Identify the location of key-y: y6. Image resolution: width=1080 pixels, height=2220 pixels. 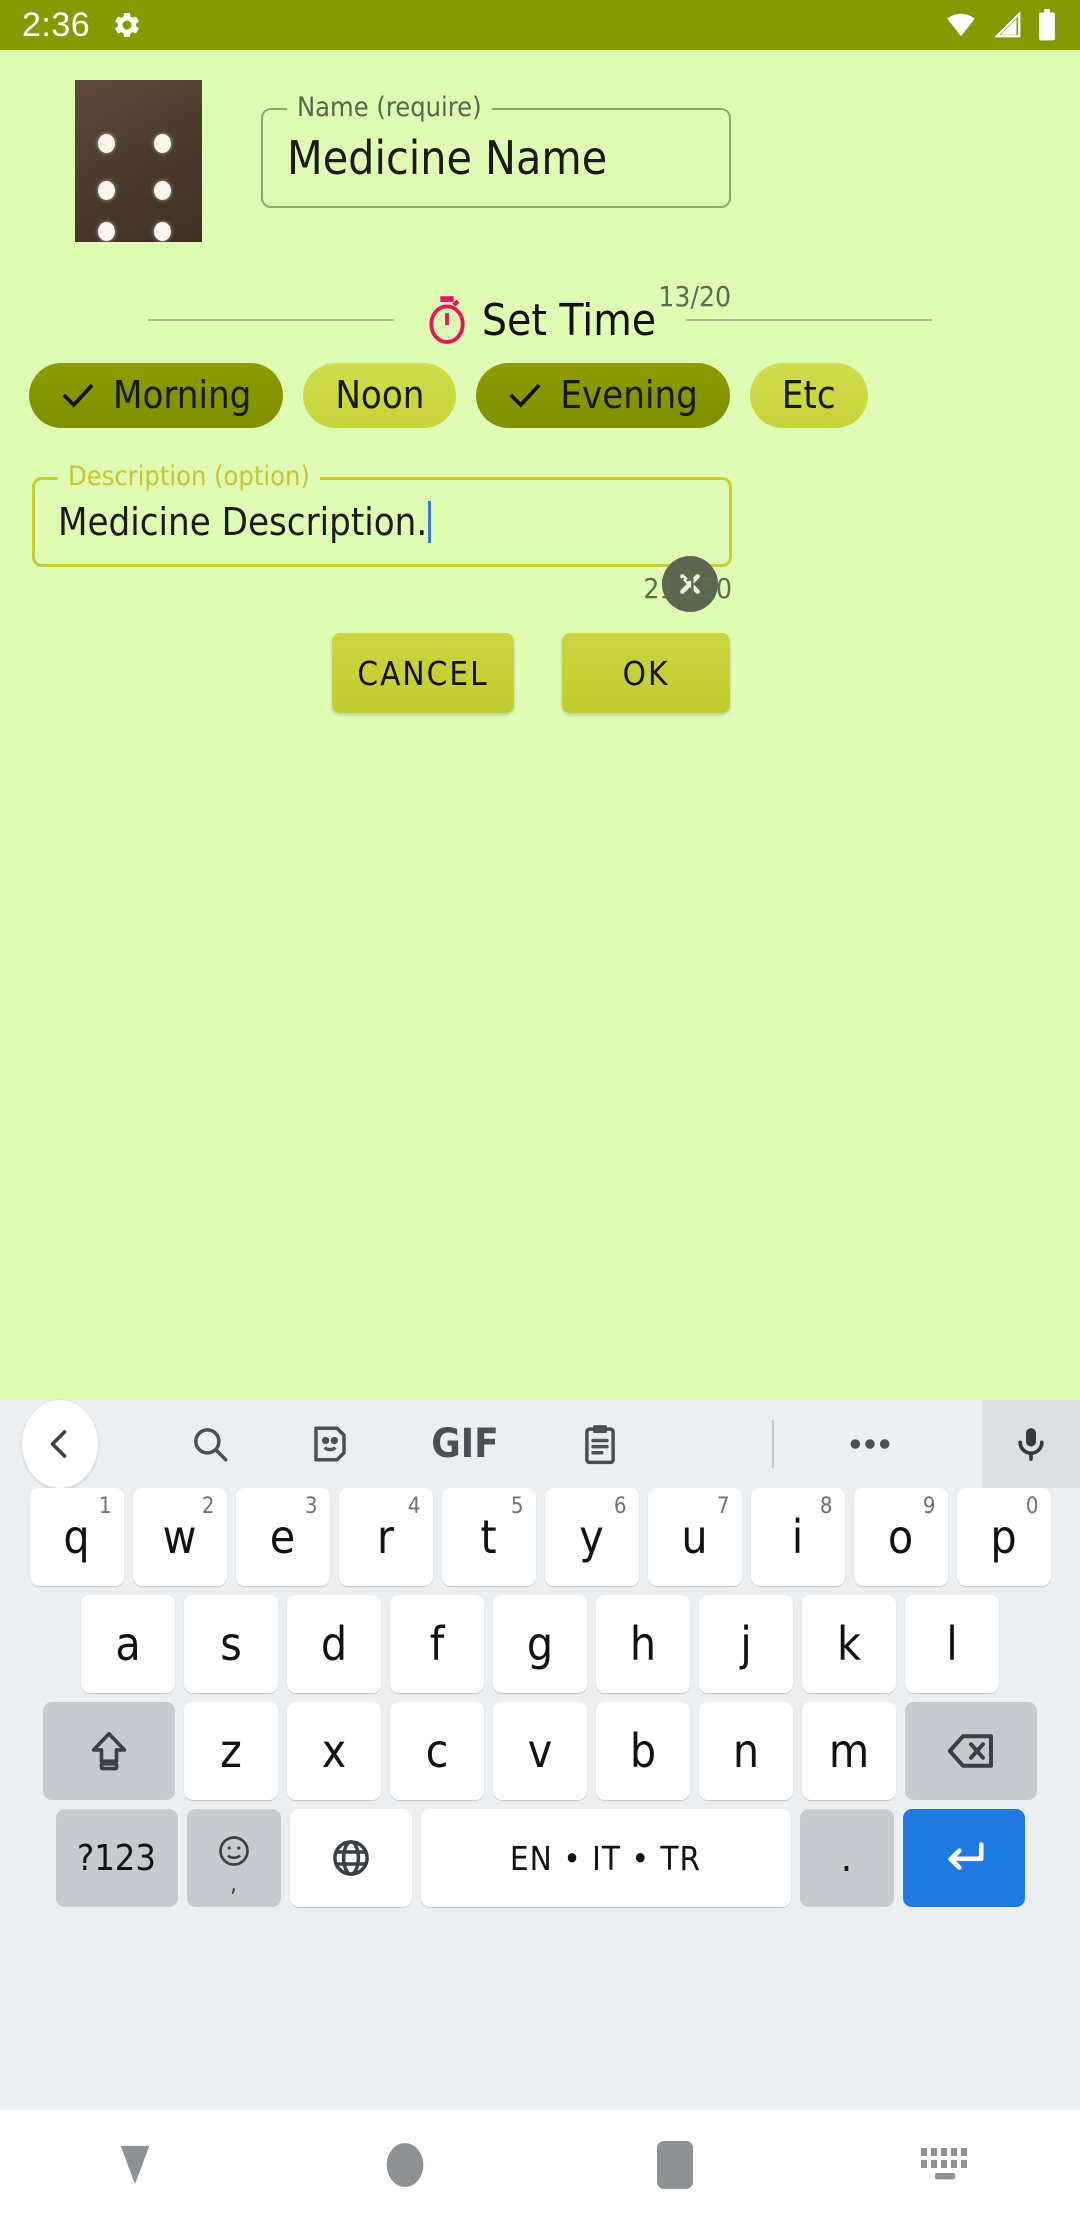
(591, 1537).